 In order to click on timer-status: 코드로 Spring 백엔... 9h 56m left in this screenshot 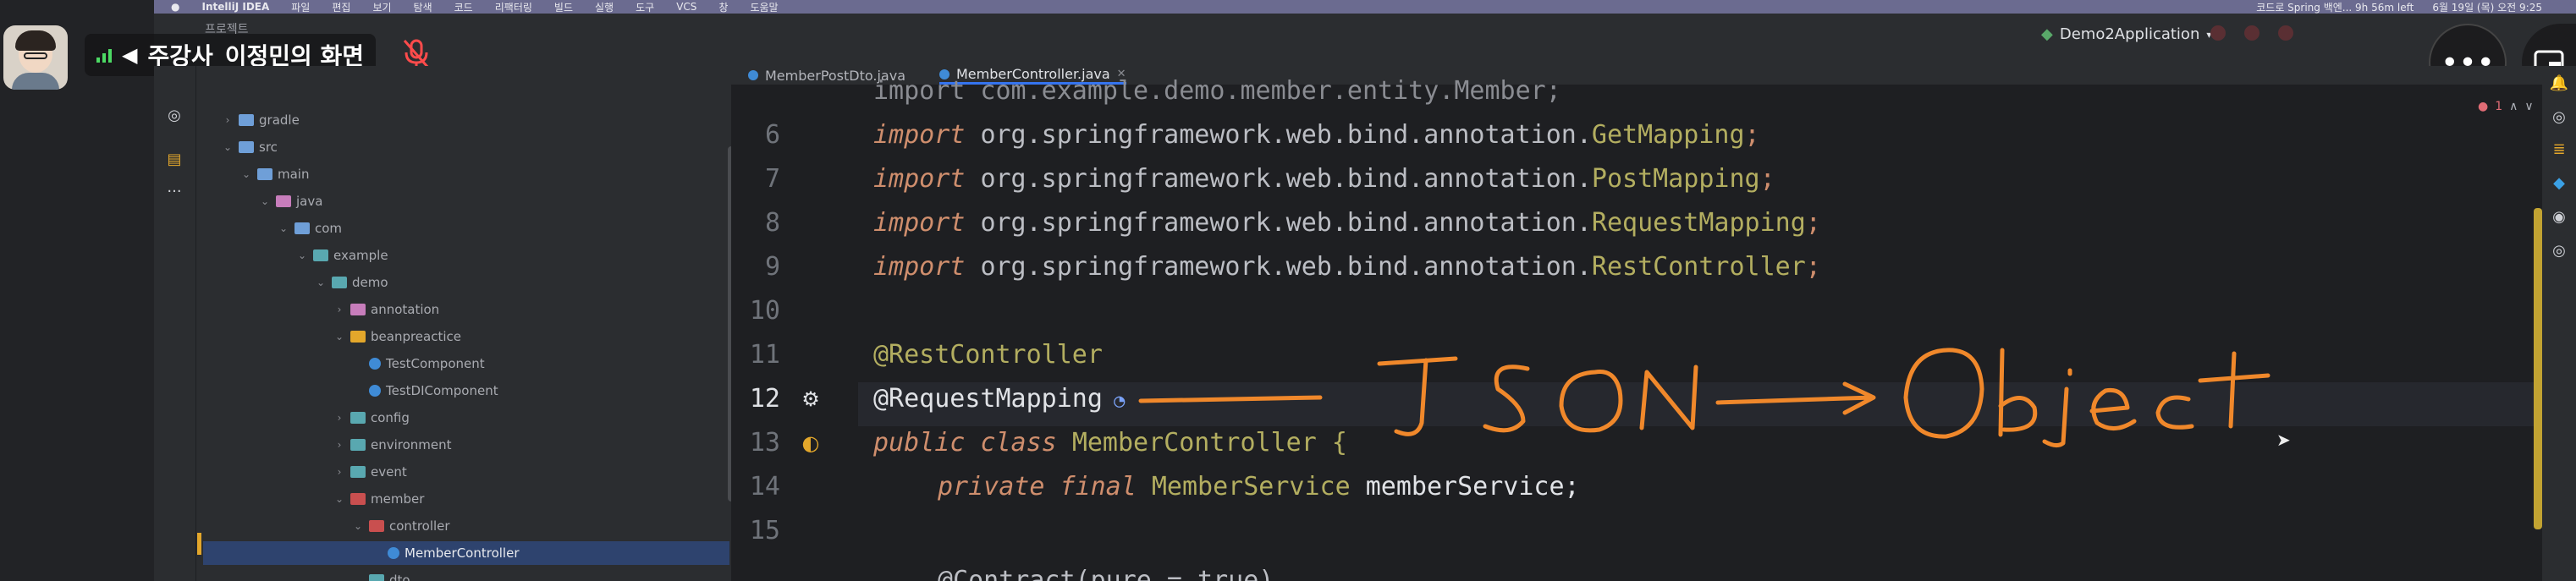, I will do `click(2335, 7)`.